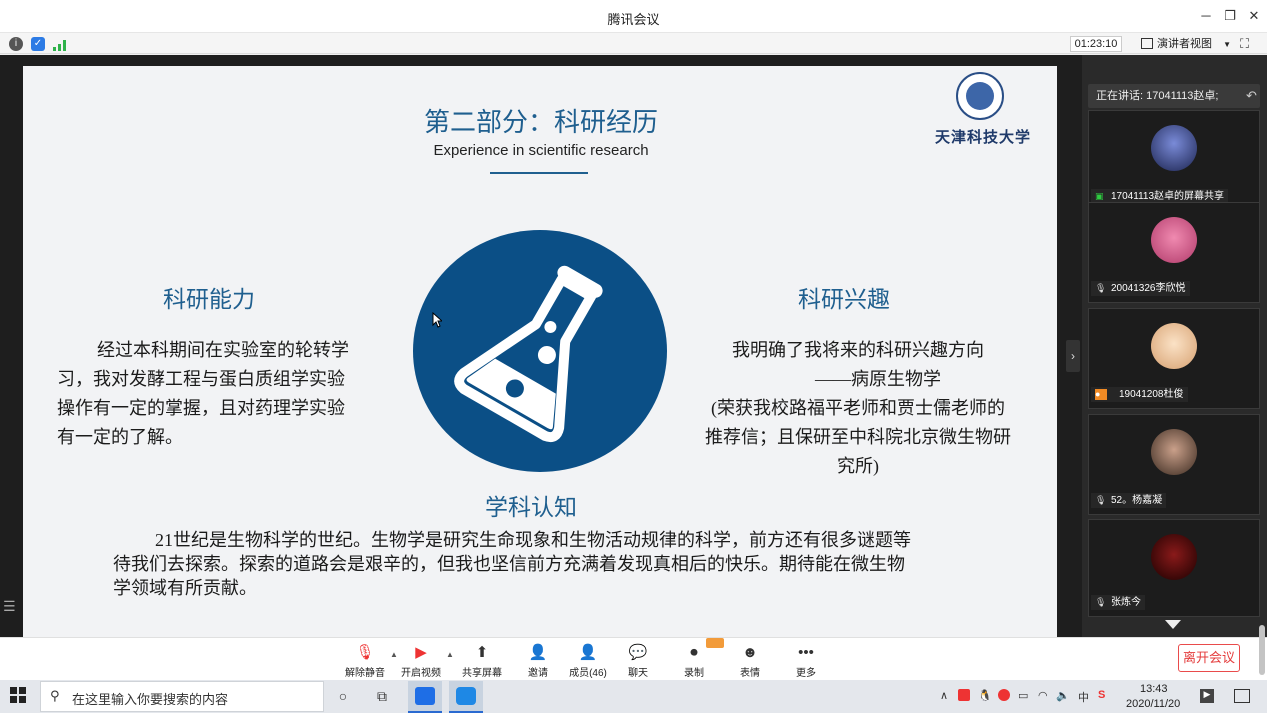 Image resolution: width=1267 pixels, height=713 pixels. I want to click on participant-tile: 20041326李欣悦 🎙, so click(1174, 252).